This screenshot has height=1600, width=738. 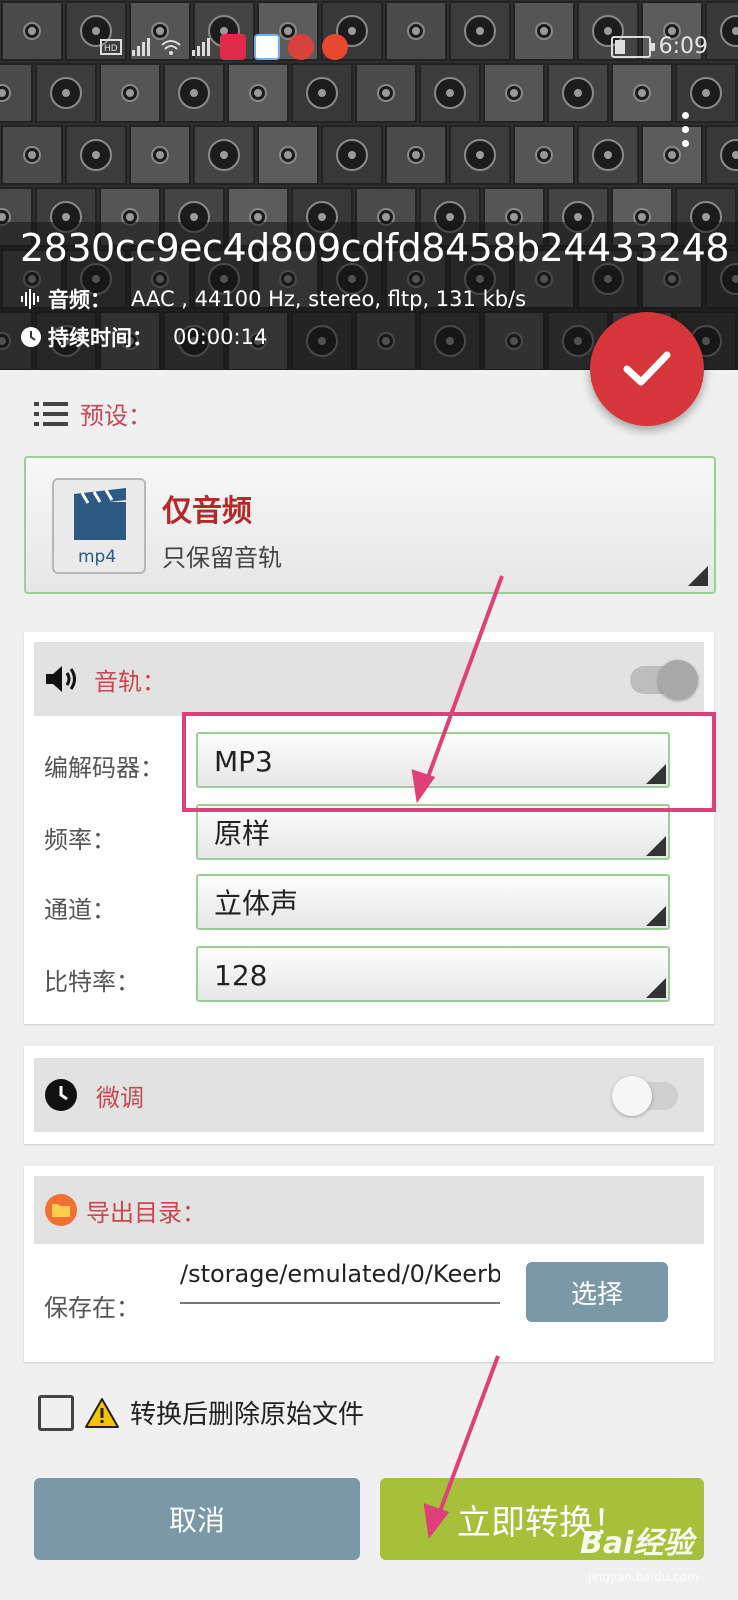 What do you see at coordinates (664, 680) in the screenshot?
I see `audio-track-toggle` at bounding box center [664, 680].